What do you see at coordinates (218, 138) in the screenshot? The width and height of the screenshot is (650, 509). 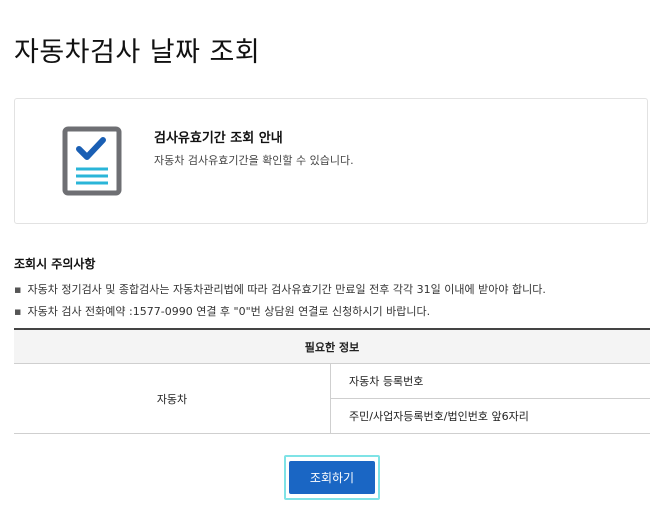 I see `info-title: 검사유효기간 조회 안내` at bounding box center [218, 138].